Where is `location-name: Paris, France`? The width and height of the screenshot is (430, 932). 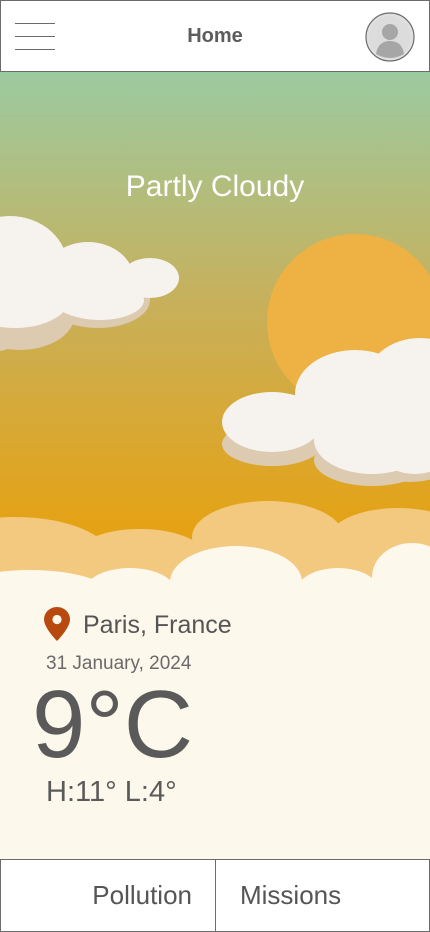
location-name: Paris, France is located at coordinates (157, 625).